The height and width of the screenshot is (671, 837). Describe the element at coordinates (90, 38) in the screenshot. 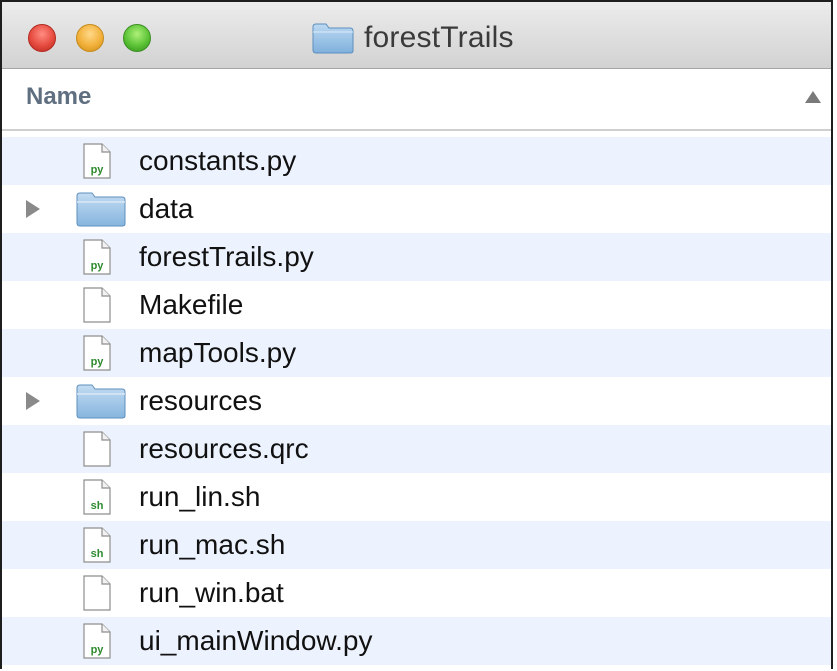

I see `minimize-button` at that location.